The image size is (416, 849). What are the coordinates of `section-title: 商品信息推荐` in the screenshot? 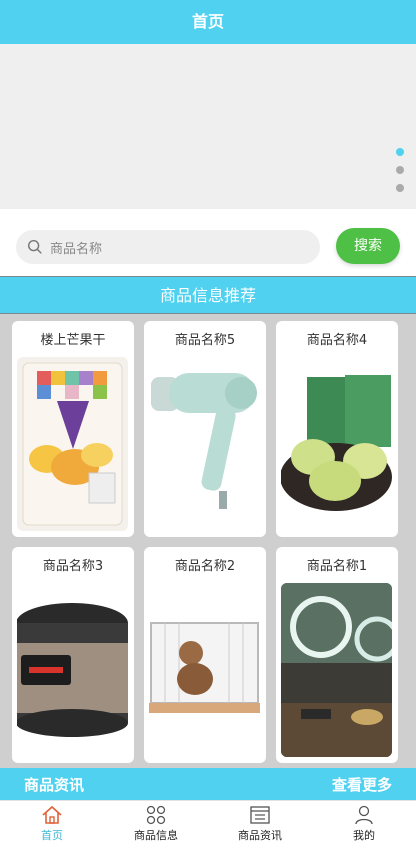 It's located at (208, 295).